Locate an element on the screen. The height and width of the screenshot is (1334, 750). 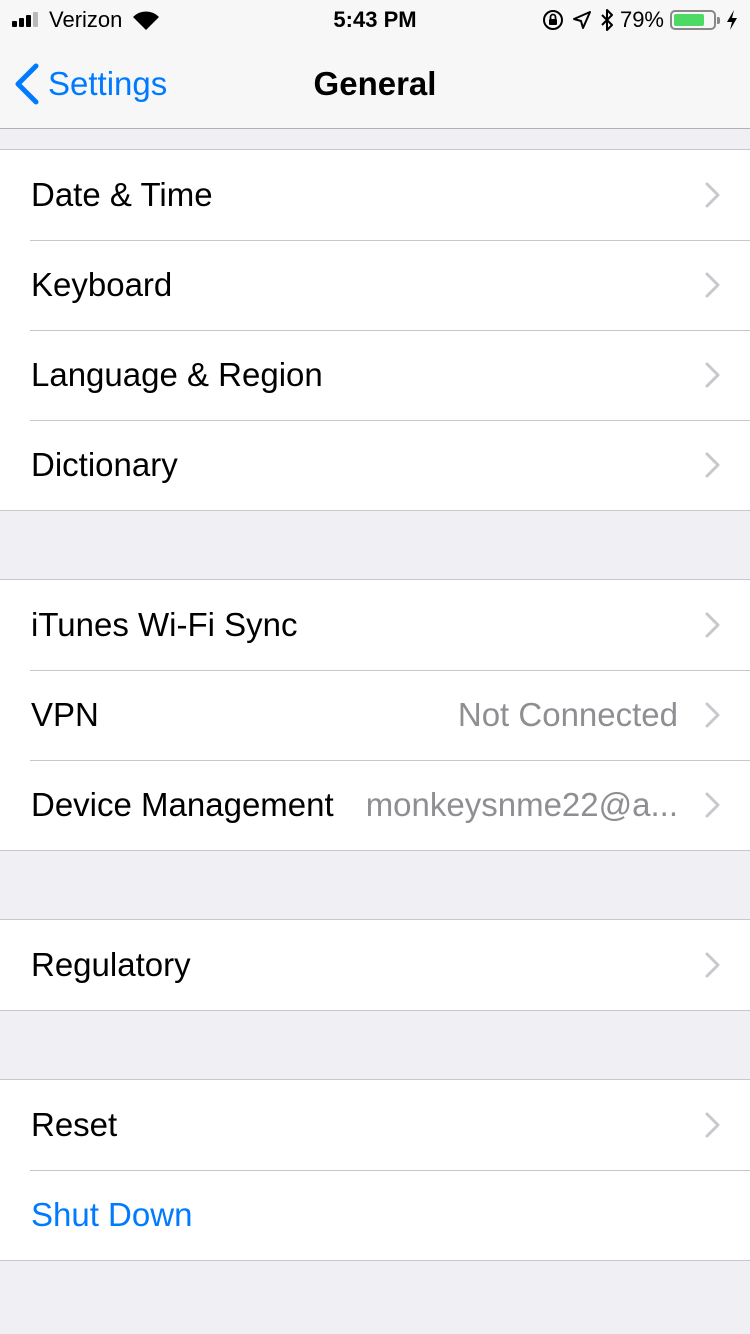
row-label: Dictionary is located at coordinates (104, 464).